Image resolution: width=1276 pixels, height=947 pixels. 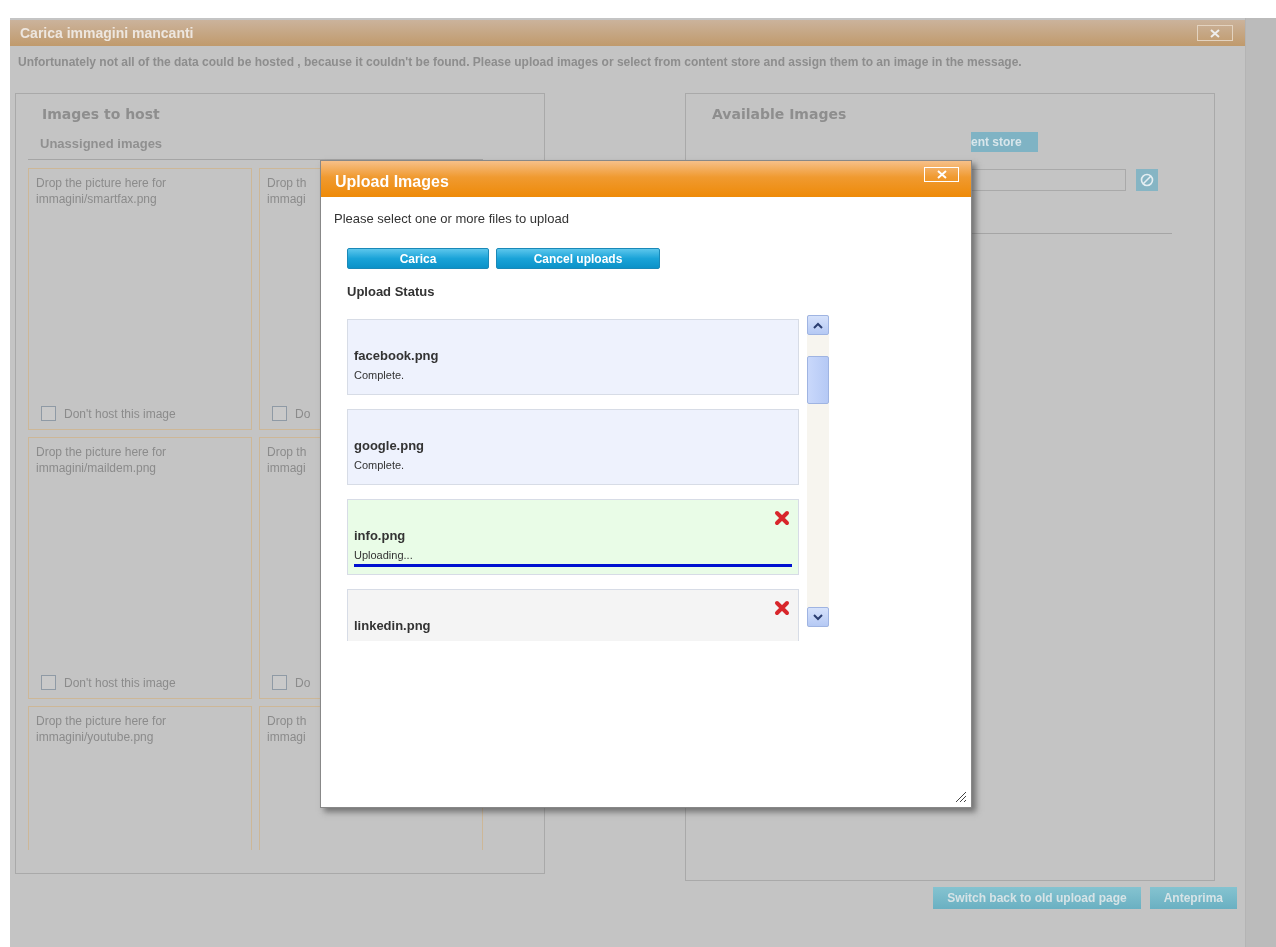 What do you see at coordinates (380, 535) in the screenshot?
I see `file-name: info.png` at bounding box center [380, 535].